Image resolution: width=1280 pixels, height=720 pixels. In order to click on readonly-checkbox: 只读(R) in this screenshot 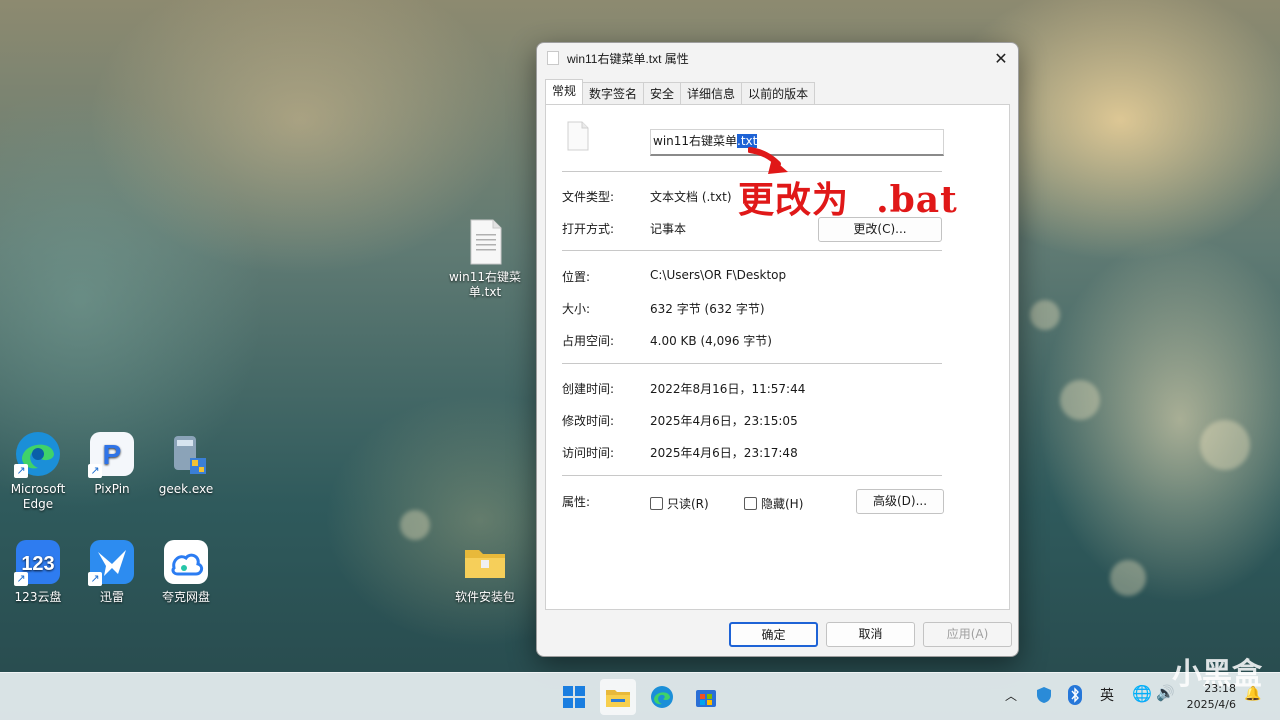, I will do `click(679, 503)`.